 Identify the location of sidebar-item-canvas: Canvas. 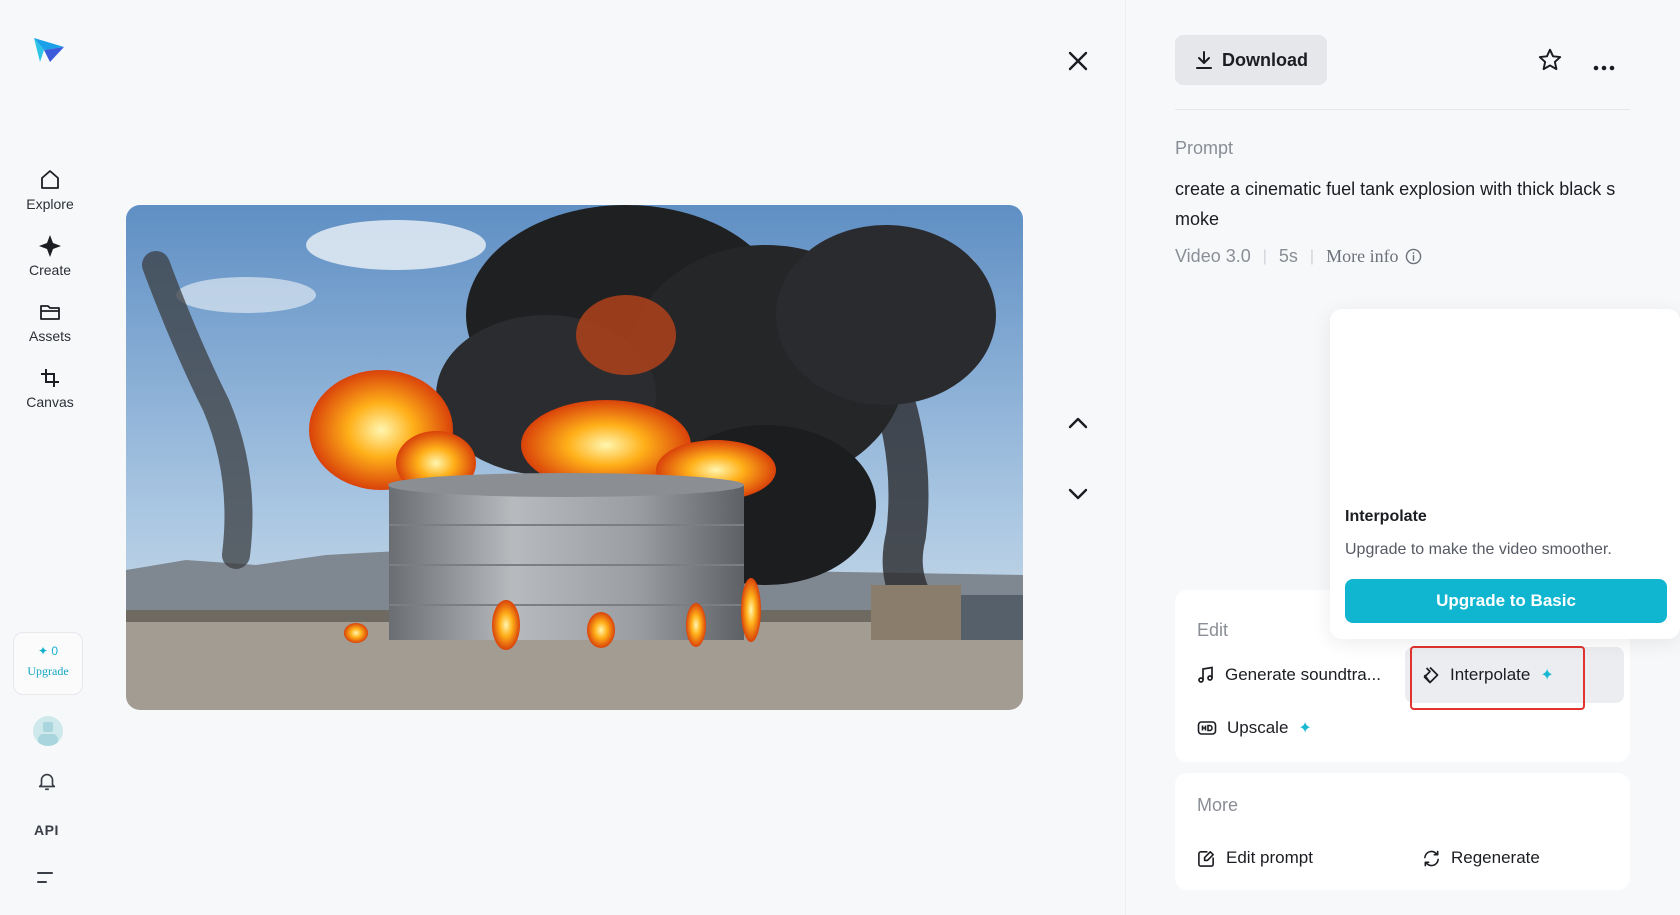
(50, 396).